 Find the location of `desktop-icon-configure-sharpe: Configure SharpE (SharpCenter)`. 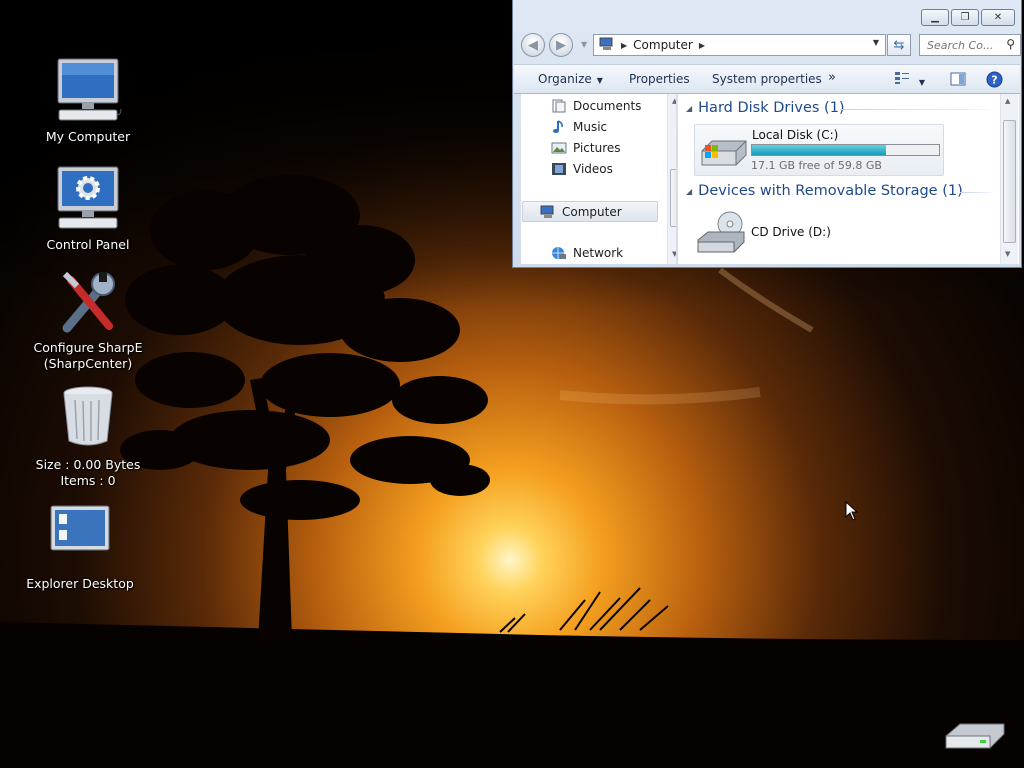

desktop-icon-configure-sharpe: Configure SharpE (SharpCenter) is located at coordinates (88, 320).